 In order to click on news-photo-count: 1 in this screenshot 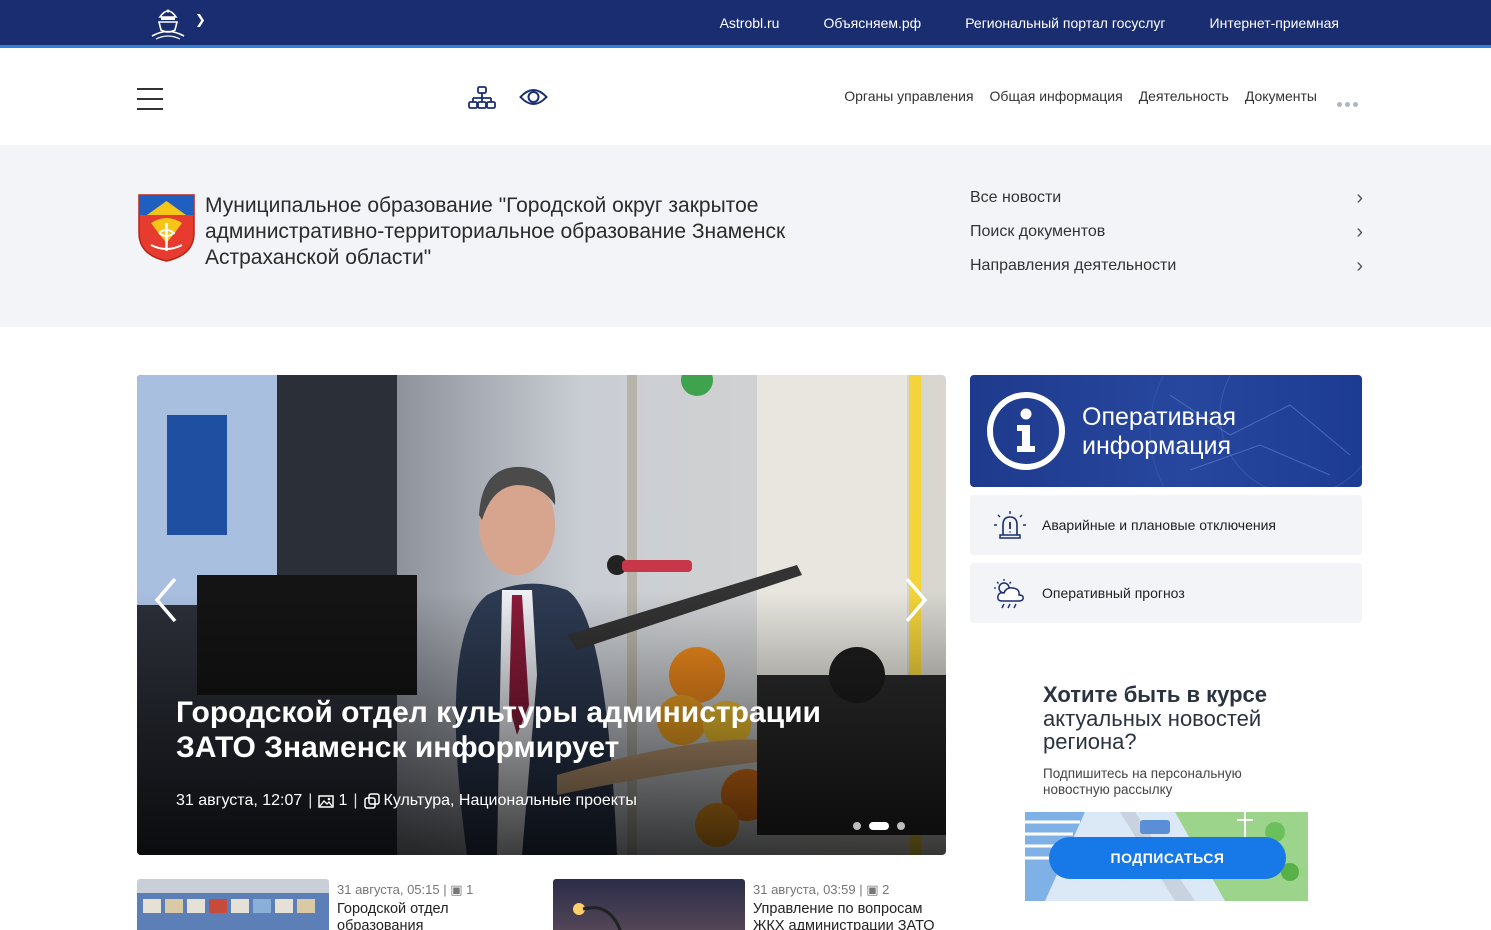, I will do `click(470, 889)`.